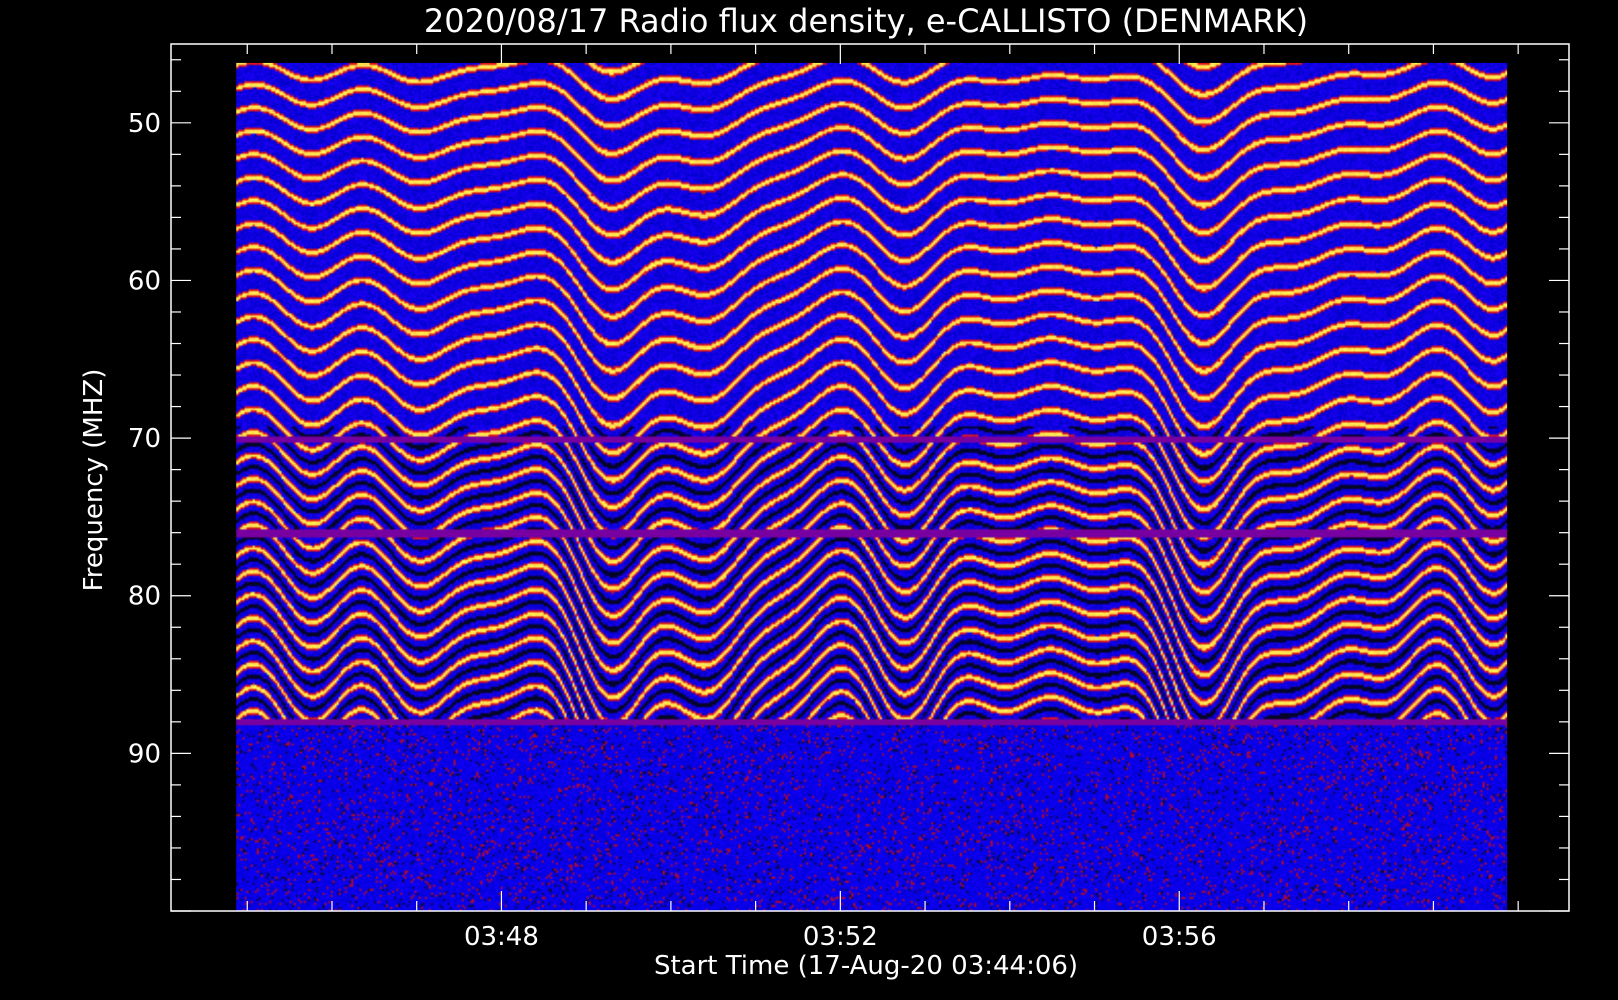 The width and height of the screenshot is (1618, 1000). Describe the element at coordinates (144, 281) in the screenshot. I see `y-tick-label: 60` at that location.